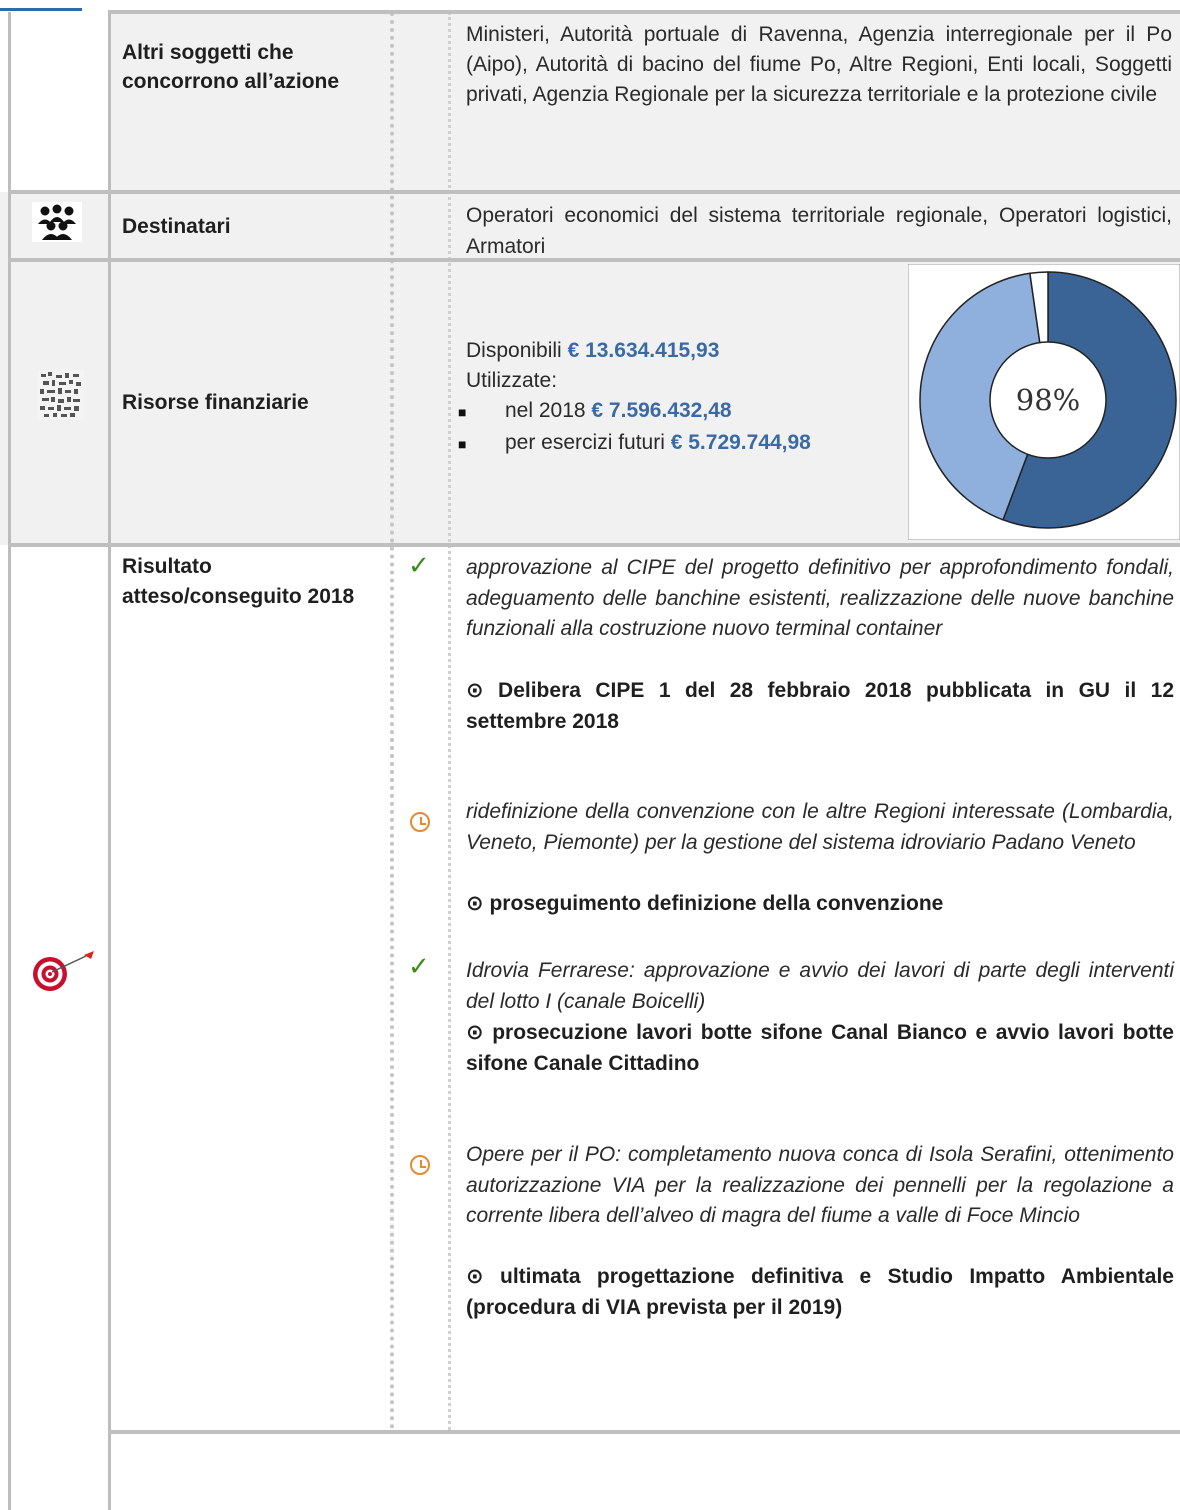  Describe the element at coordinates (512, 380) in the screenshot. I see `utilizzate-label: Utilizzate:` at that location.